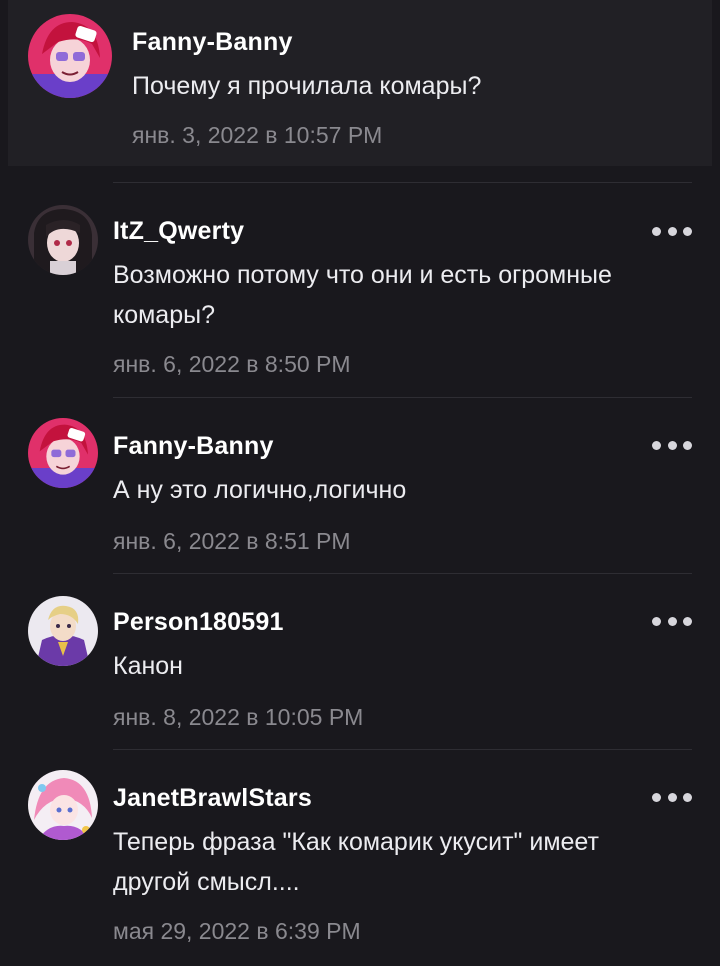  Describe the element at coordinates (148, 666) in the screenshot. I see `comment-text: Канон` at that location.